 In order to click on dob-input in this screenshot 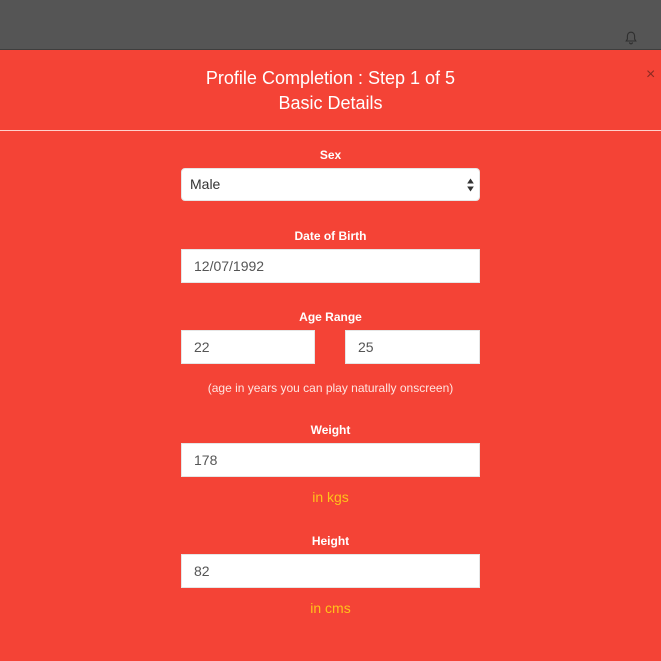, I will do `click(330, 266)`.